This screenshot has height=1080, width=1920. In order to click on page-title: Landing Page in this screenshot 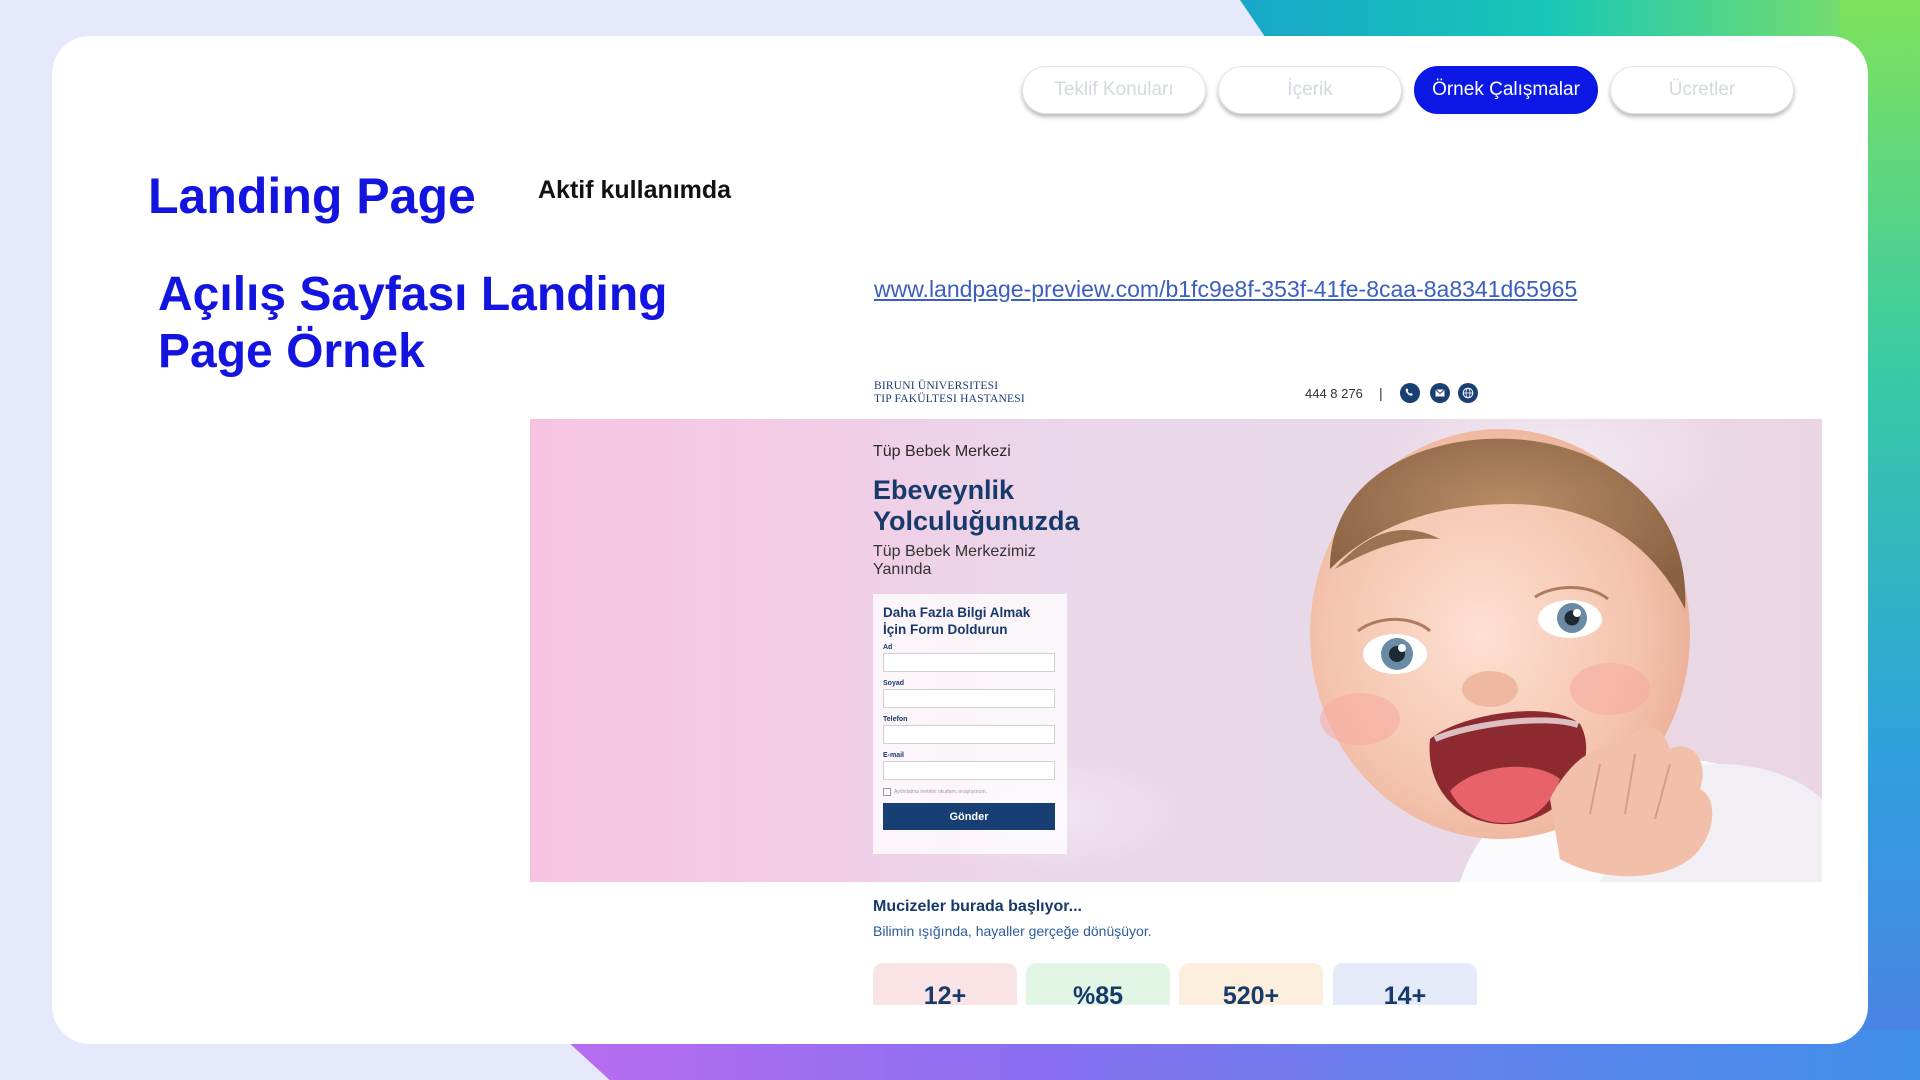, I will do `click(312, 196)`.